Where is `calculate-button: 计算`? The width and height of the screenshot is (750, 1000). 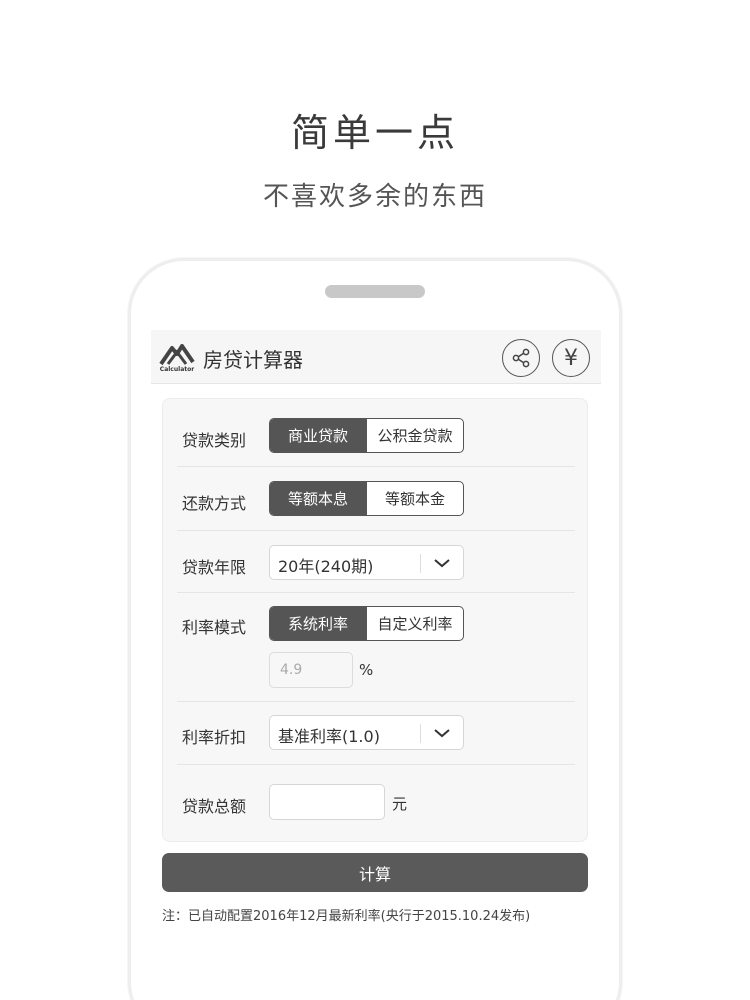 calculate-button: 计算 is located at coordinates (375, 872).